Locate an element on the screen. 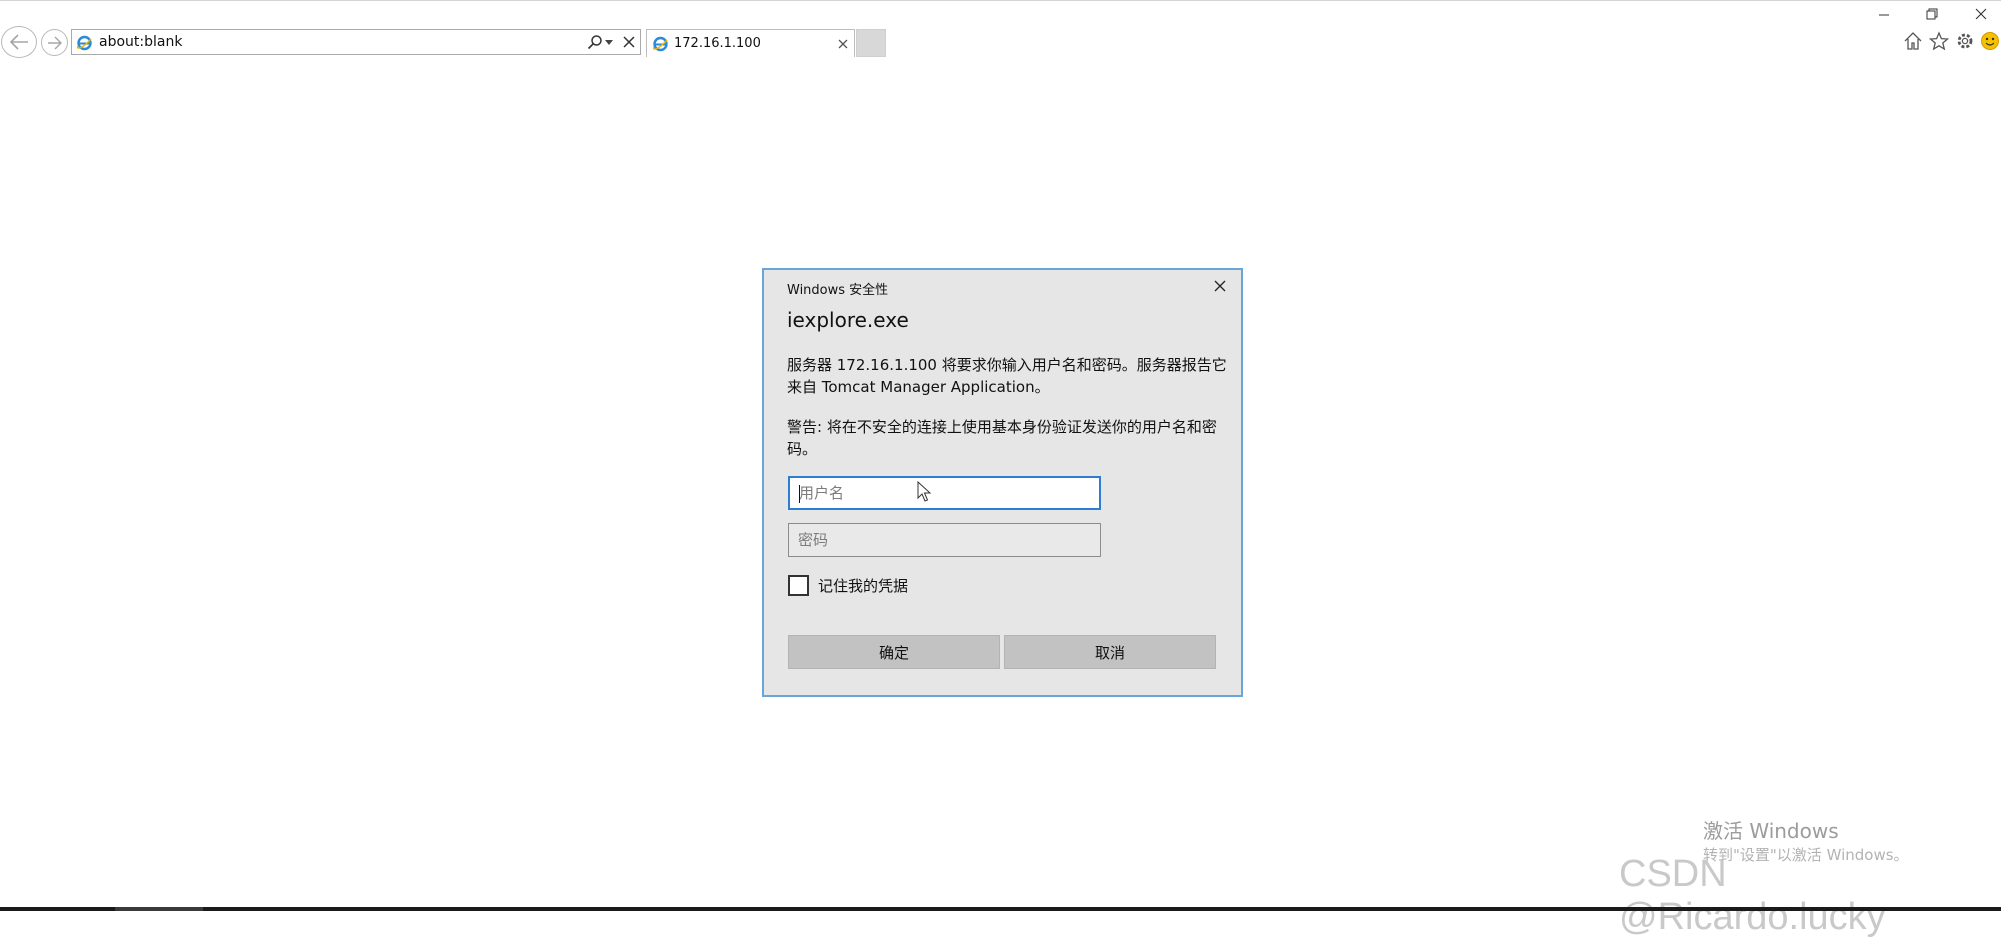 The height and width of the screenshot is (939, 2001). username-input is located at coordinates (944, 493).